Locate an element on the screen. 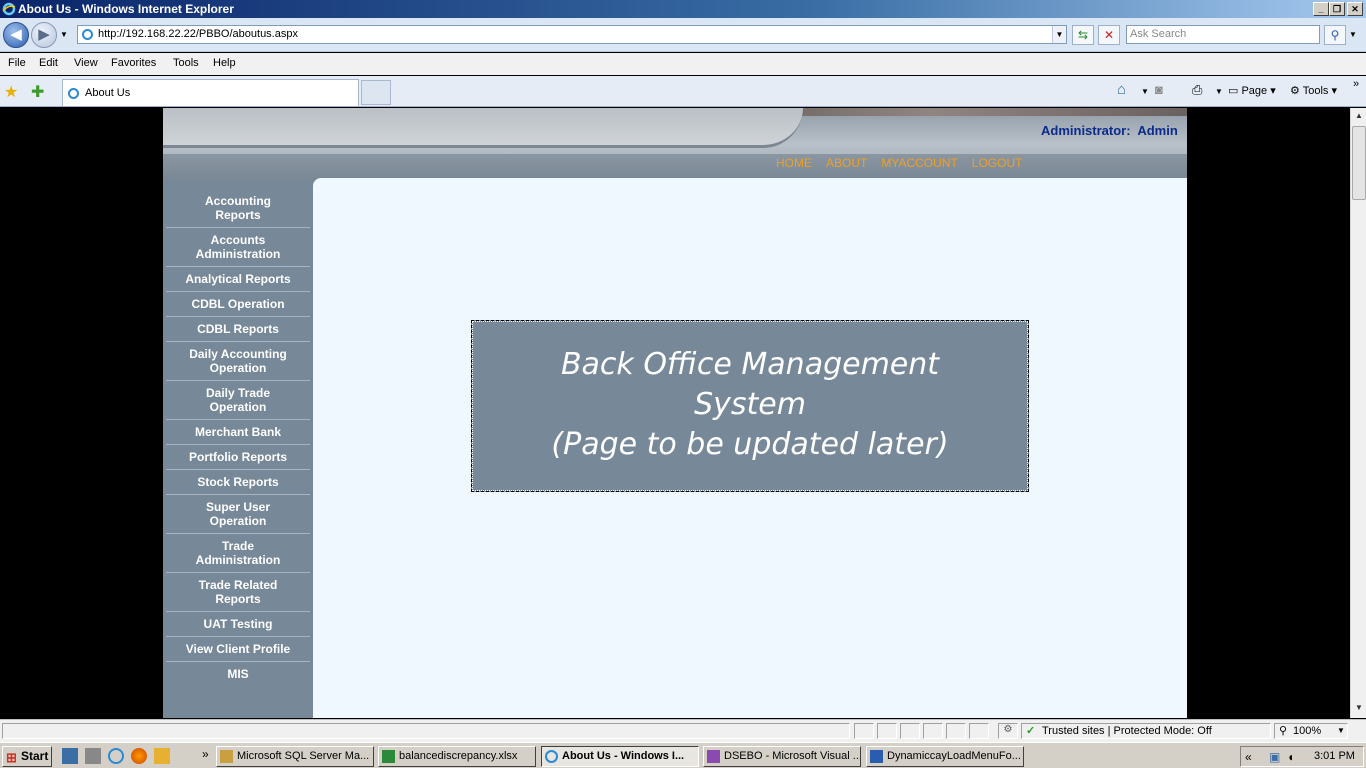 The height and width of the screenshot is (768, 1366). address-input: http://192.168.22.22/PBBO/aboutus.aspx ▼ is located at coordinates (572, 34).